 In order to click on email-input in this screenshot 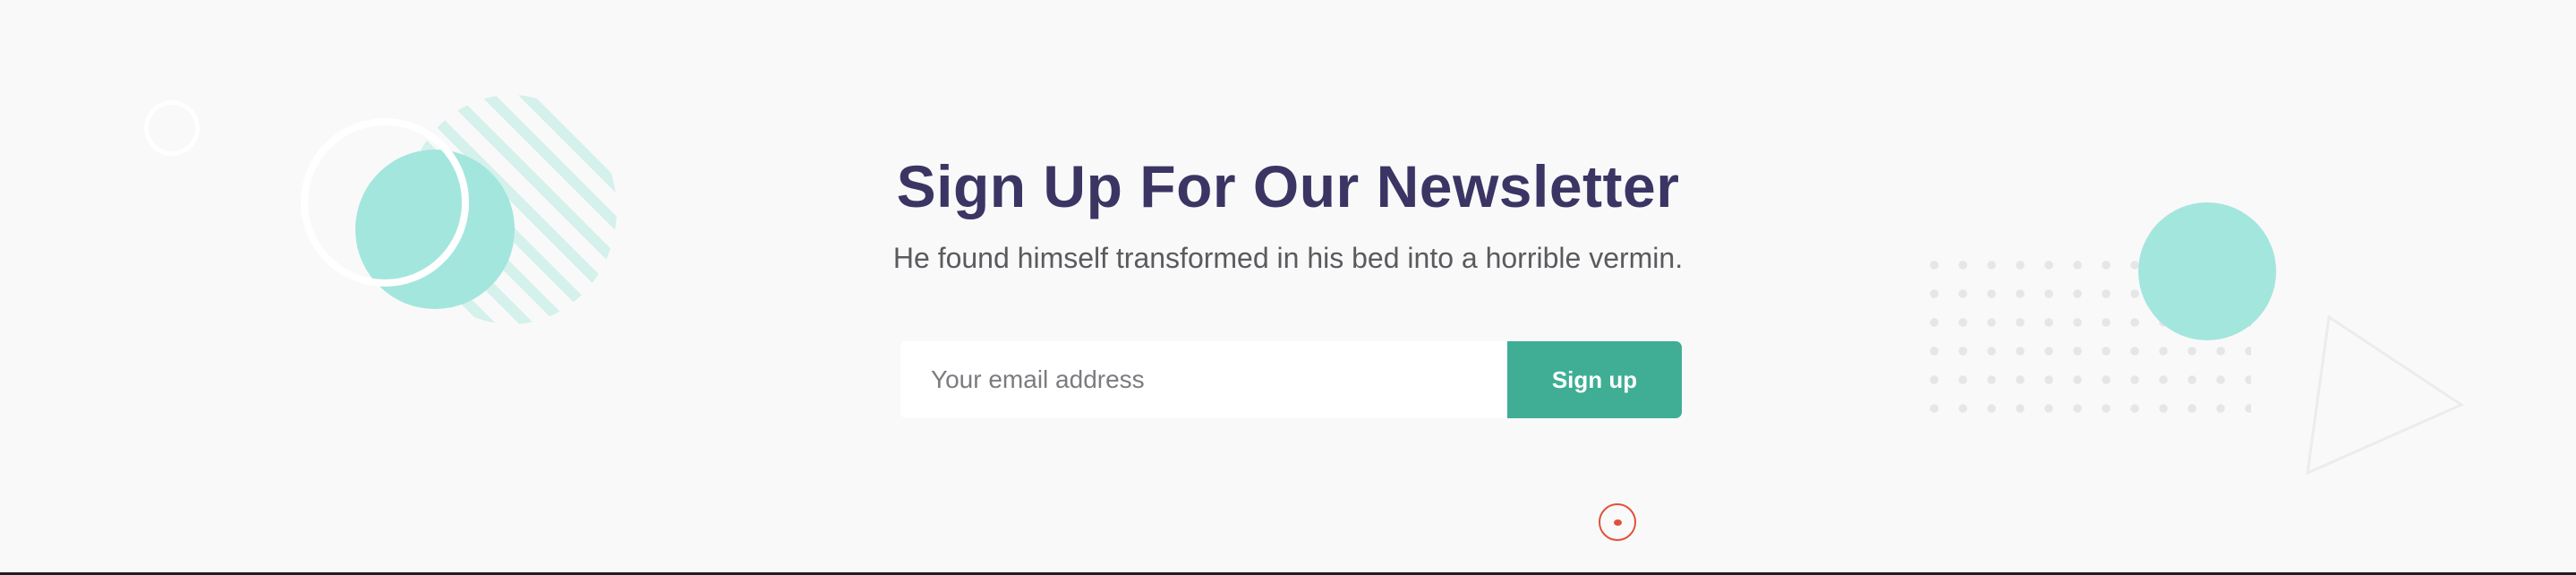, I will do `click(1203, 379)`.